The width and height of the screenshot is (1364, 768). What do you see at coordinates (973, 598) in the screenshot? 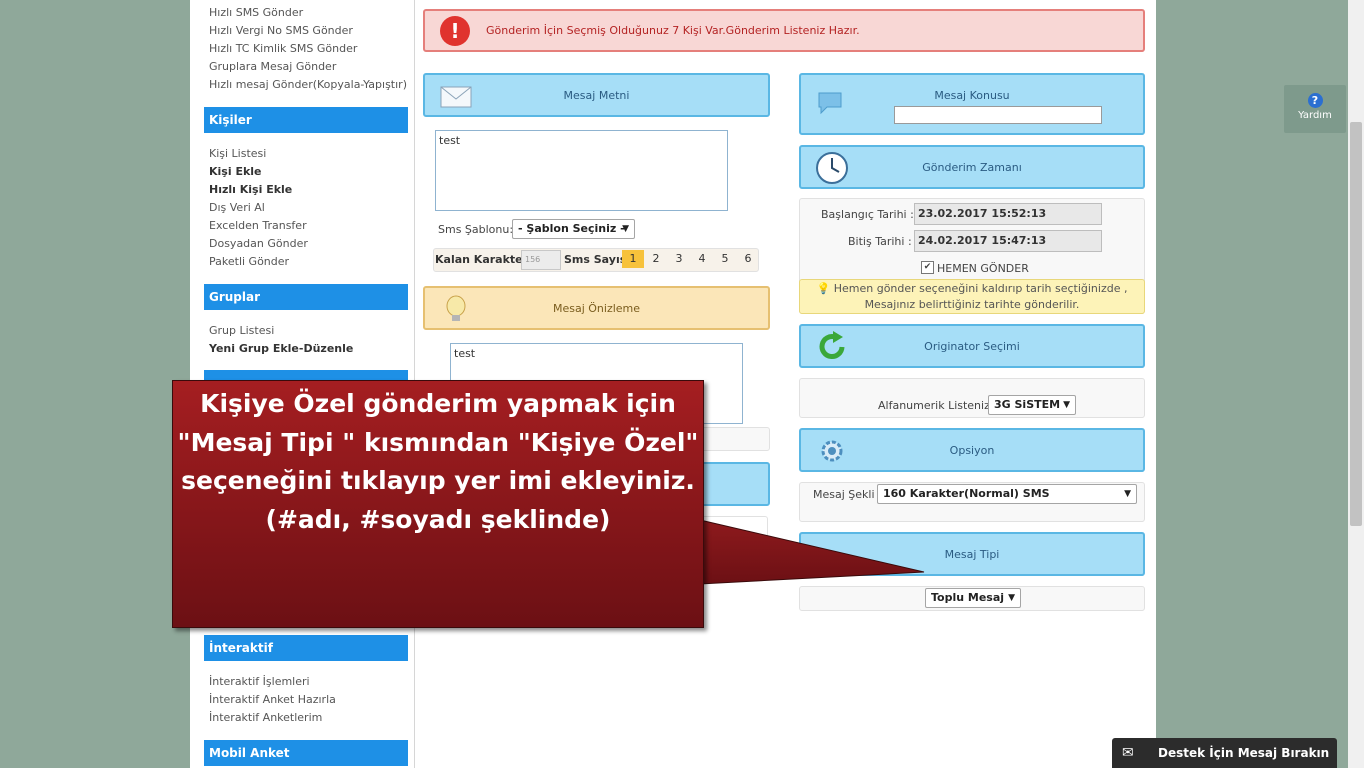
I see `message-type-select: Toplu Mesaj ▼` at bounding box center [973, 598].